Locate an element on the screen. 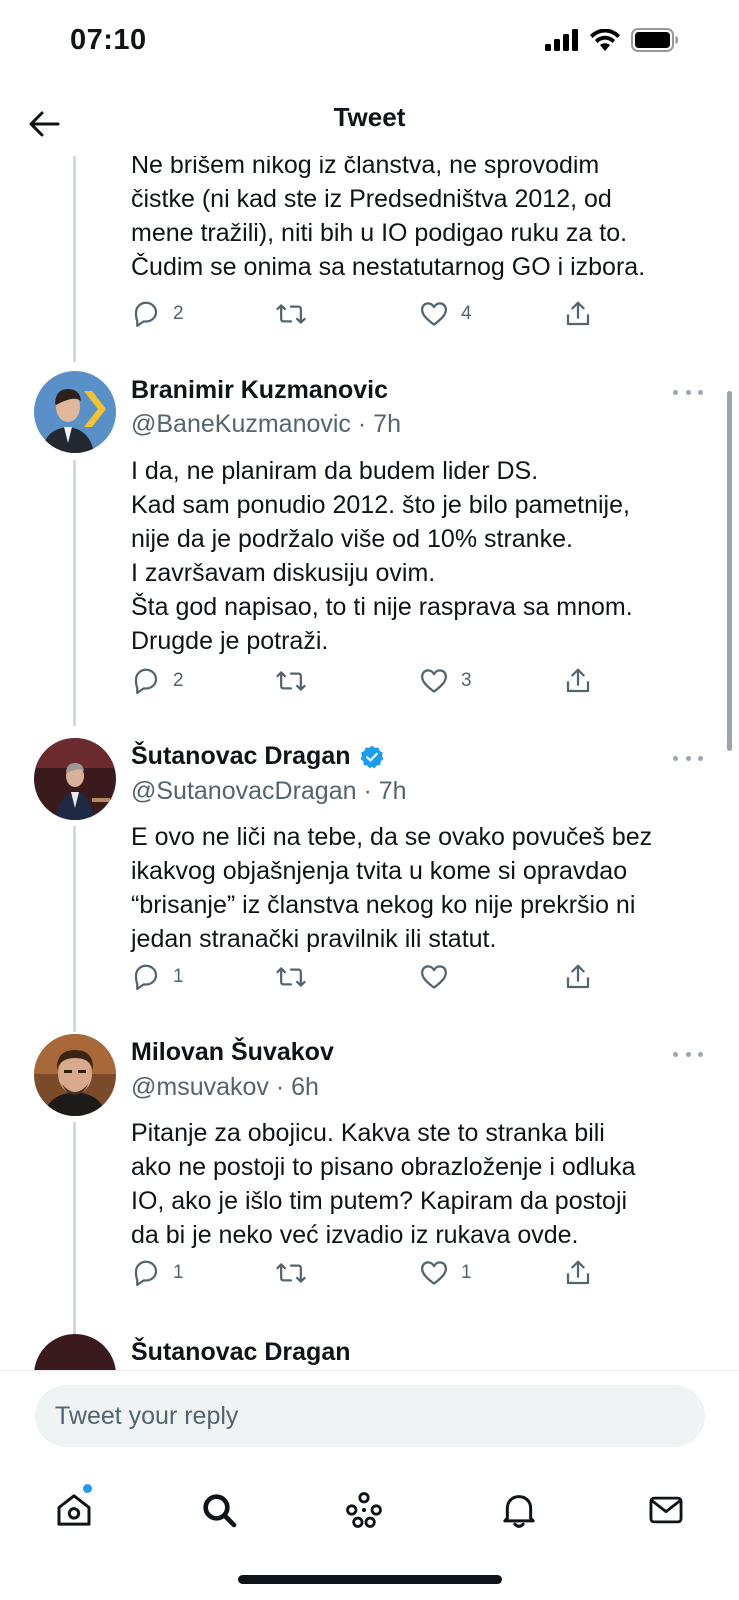 This screenshot has width=739, height=1600. reply-input is located at coordinates (370, 1416).